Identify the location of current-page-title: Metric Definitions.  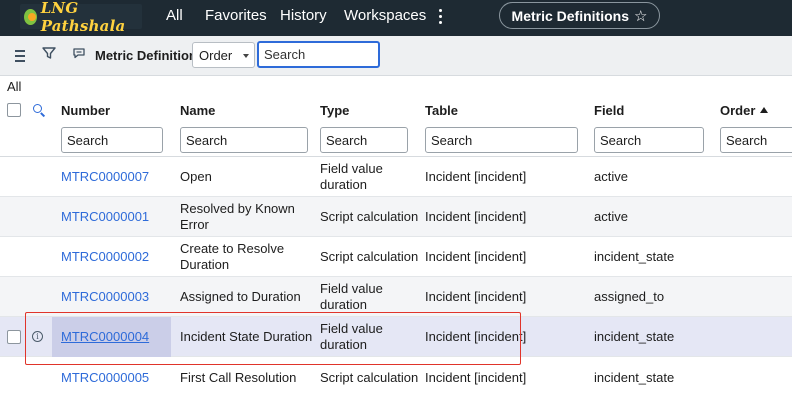
(570, 15).